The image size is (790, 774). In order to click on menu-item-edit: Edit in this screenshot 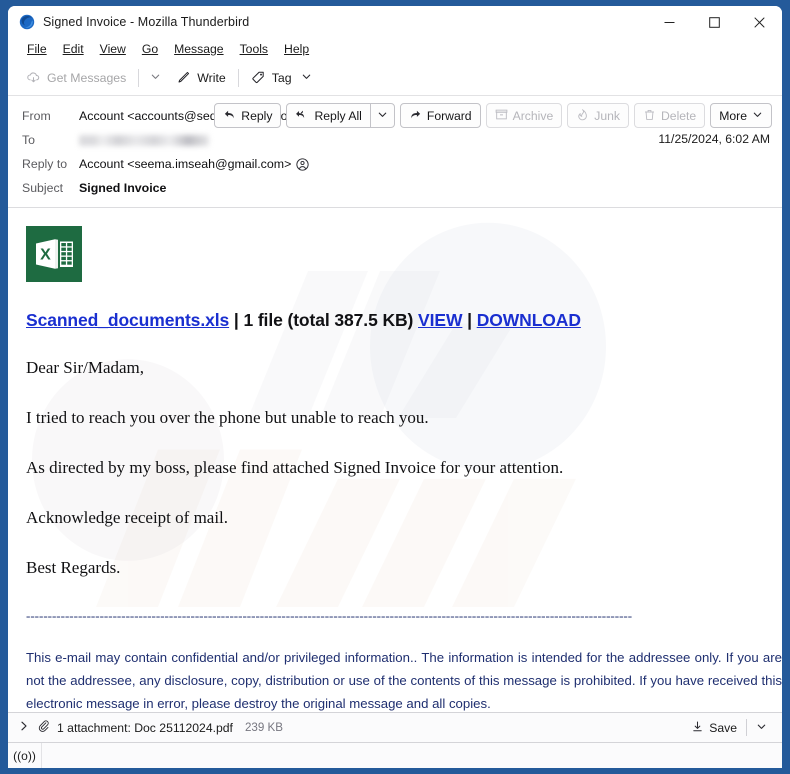, I will do `click(73, 49)`.